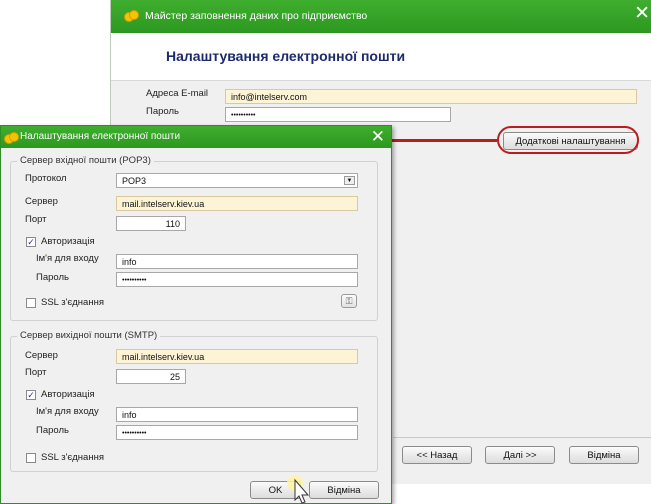 This screenshot has height=504, width=651. What do you see at coordinates (52, 430) in the screenshot?
I see `outgoing-password-label: Пароль` at bounding box center [52, 430].